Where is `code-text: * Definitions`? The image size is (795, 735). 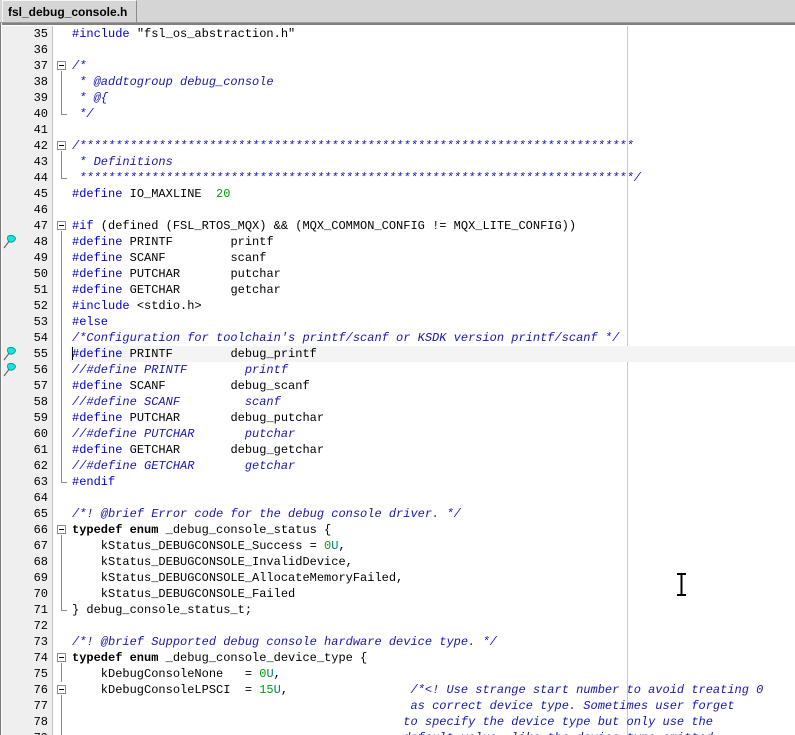 code-text: * Definitions is located at coordinates (432, 162).